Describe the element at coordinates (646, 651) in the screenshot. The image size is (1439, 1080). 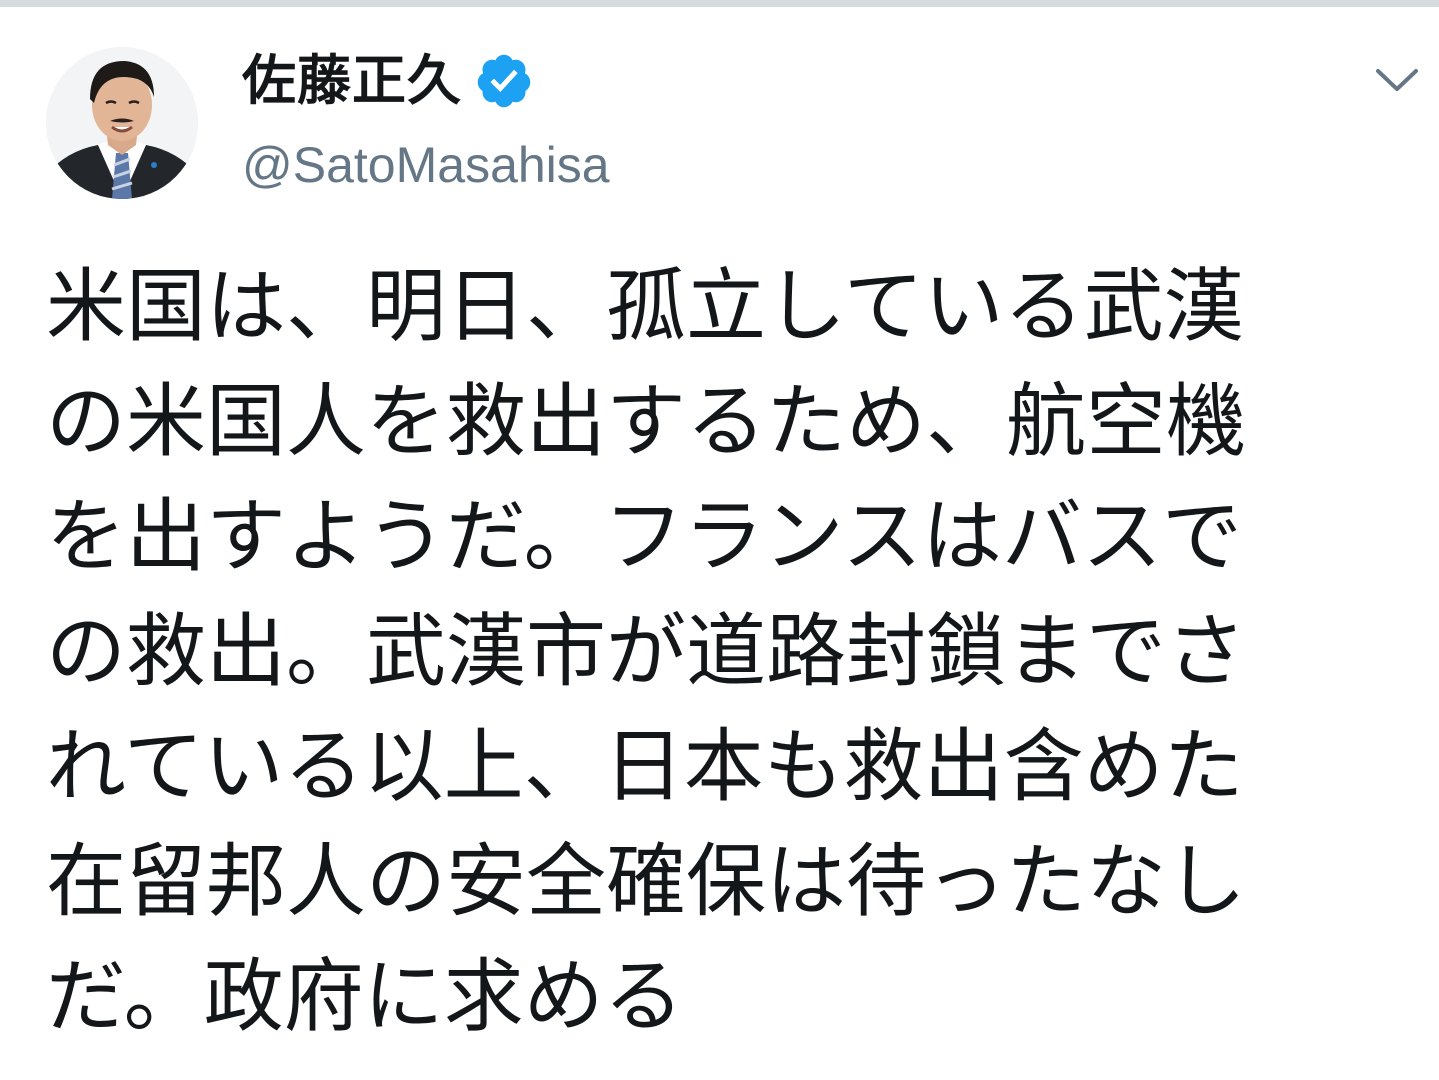
I see `tweet-text-line: の救出。武漢市が道路封鎖までさ` at that location.